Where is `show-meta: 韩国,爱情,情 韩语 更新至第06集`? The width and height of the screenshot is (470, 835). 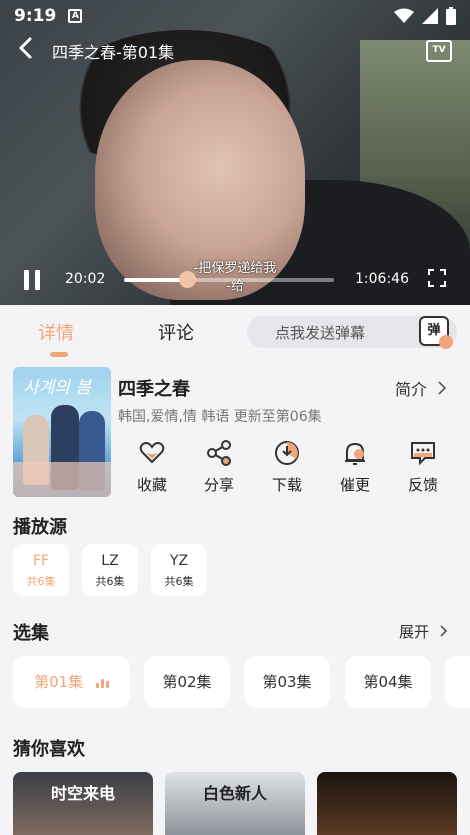
show-meta: 韩国,爱情,情 韩语 更新至第06集 is located at coordinates (220, 417).